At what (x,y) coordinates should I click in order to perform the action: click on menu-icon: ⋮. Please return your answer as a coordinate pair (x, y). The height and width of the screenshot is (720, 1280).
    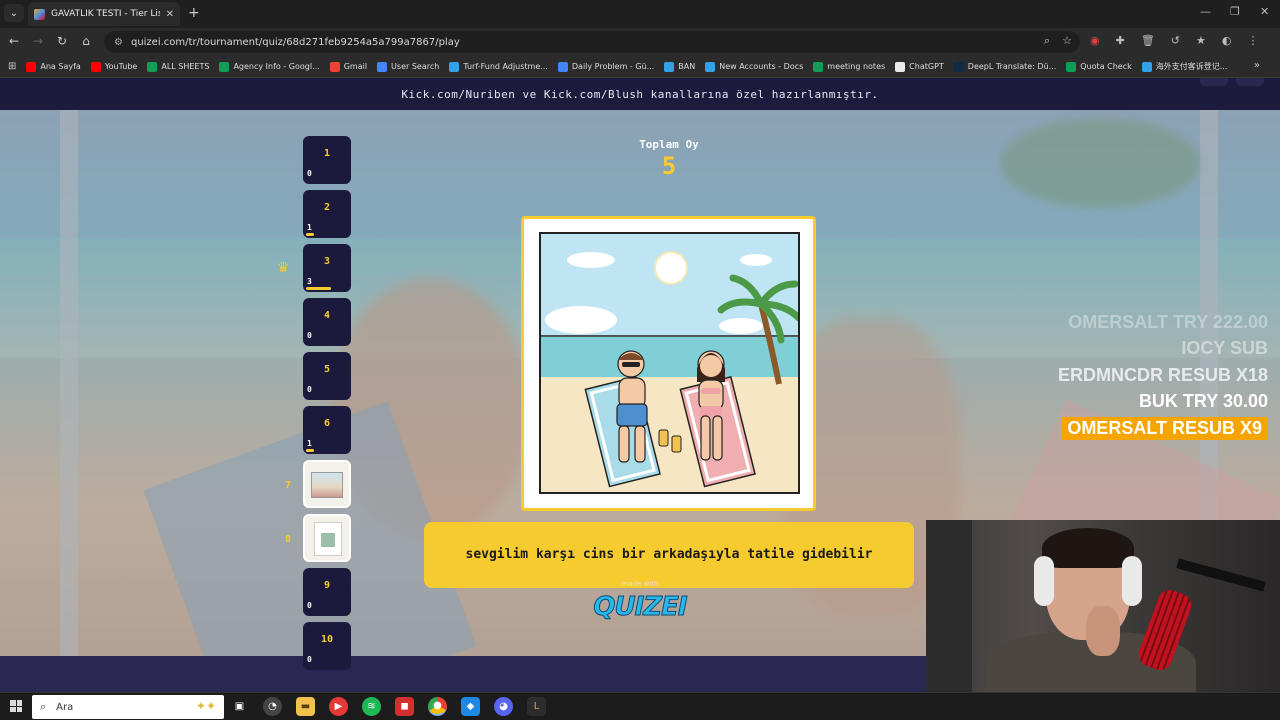
    Looking at the image, I should click on (1253, 40).